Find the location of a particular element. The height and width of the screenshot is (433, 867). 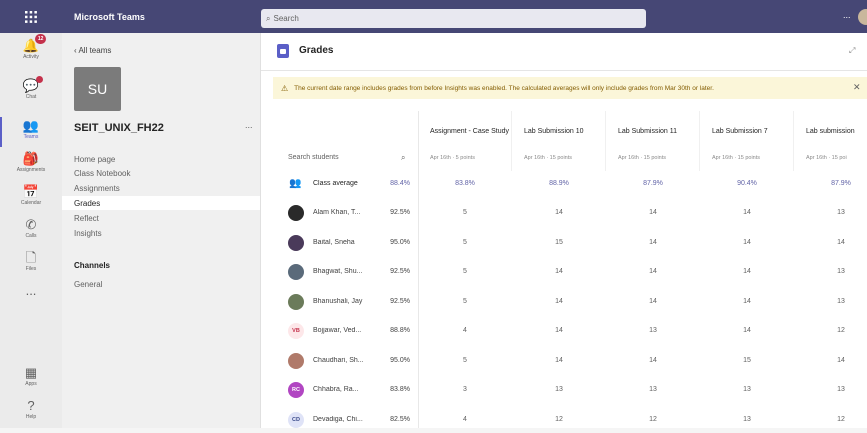

rail-help: ? Help is located at coordinates (31, 413).